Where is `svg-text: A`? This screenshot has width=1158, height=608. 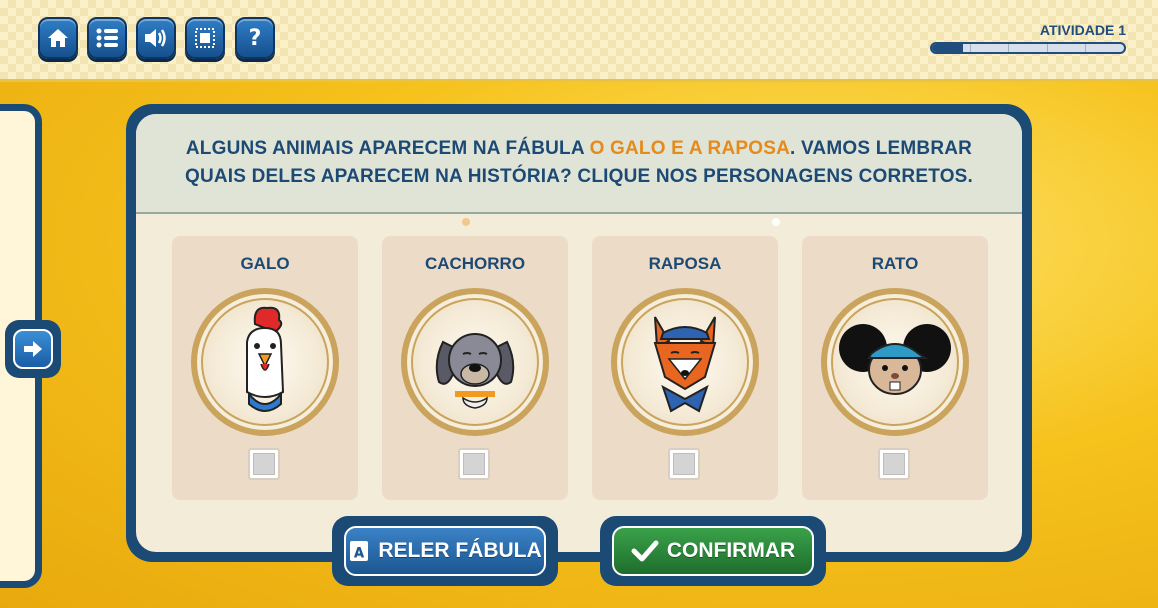
svg-text: A is located at coordinates (359, 553).